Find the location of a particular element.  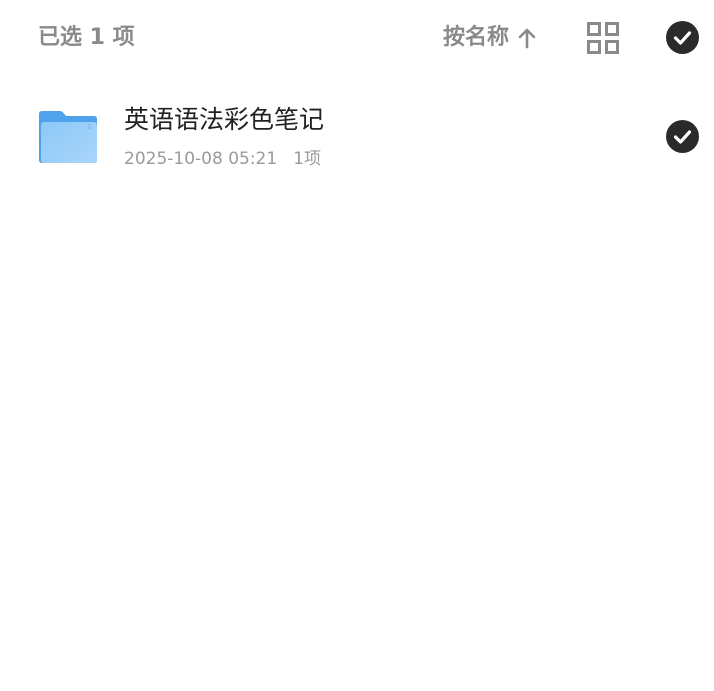

item-date: 2025-10-08 05:21 is located at coordinates (201, 159).